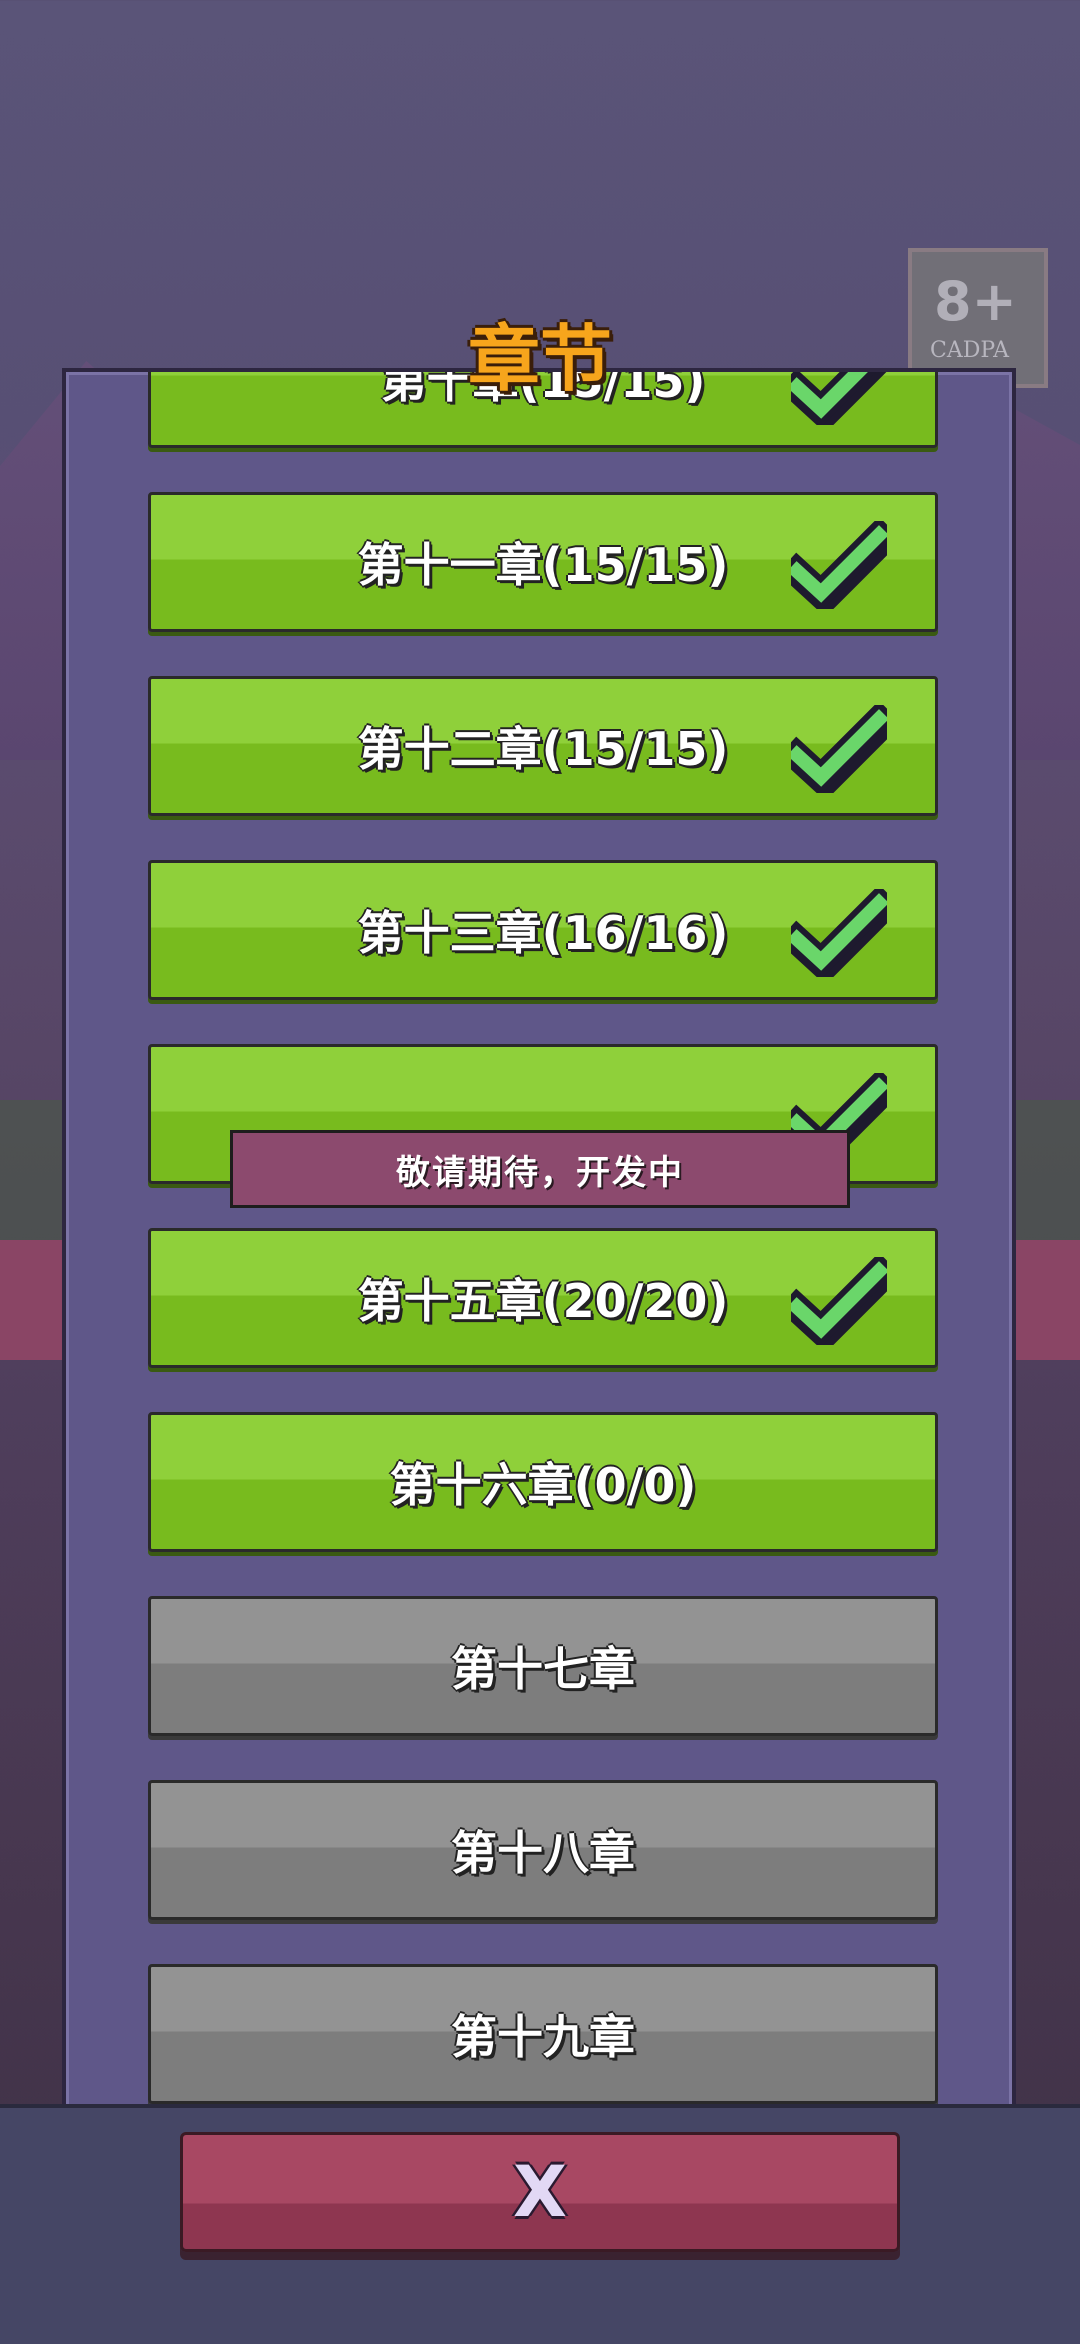  I want to click on chapter-button: 第十七章, so click(543, 1666).